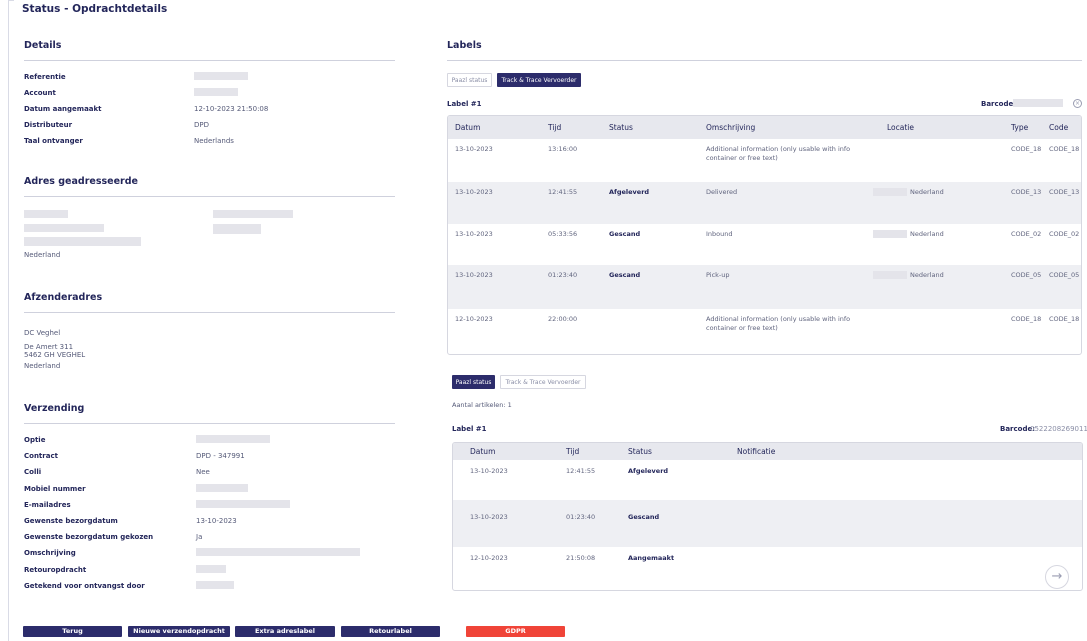 Image resolution: width=1087 pixels, height=641 pixels. I want to click on extra-label-button: Extra adreslabel, so click(285, 631).